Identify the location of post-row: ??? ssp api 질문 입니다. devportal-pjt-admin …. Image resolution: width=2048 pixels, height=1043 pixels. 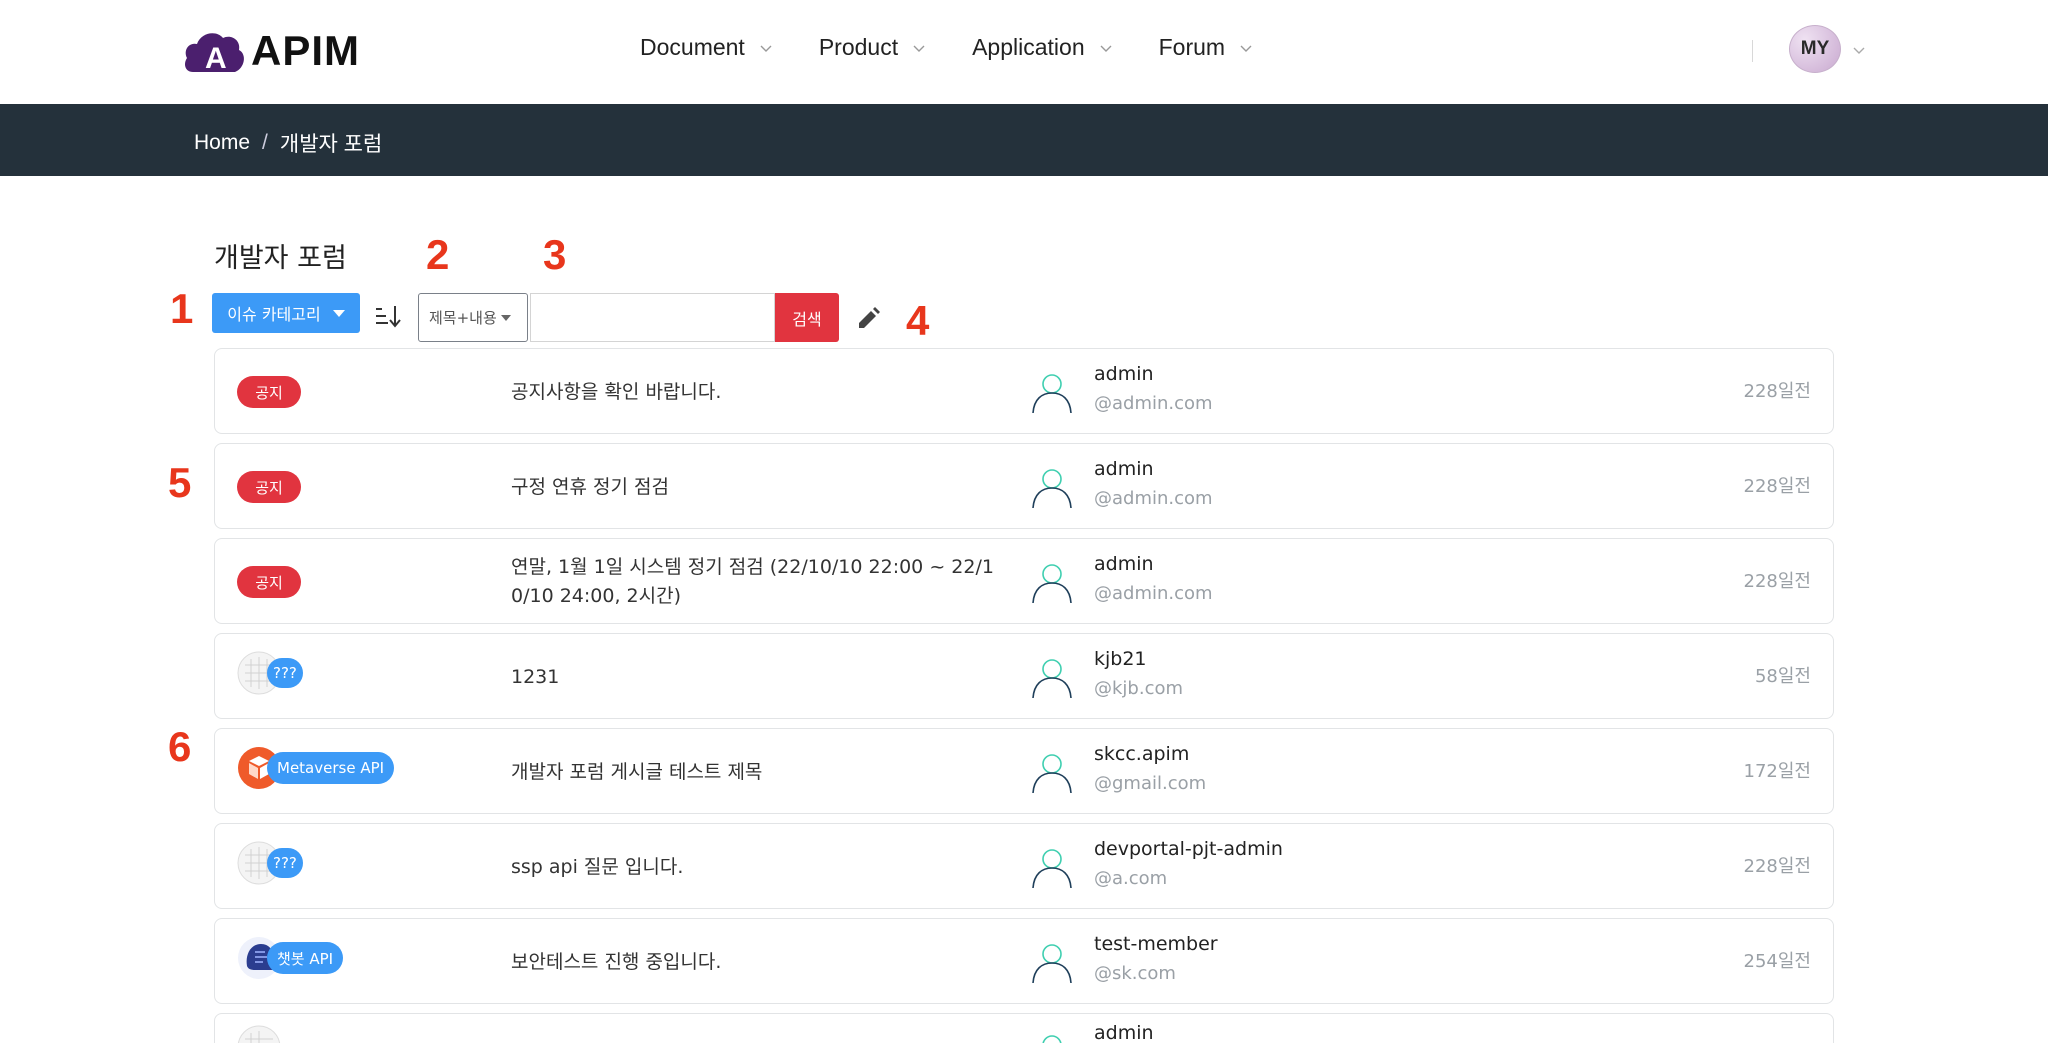
(1024, 866).